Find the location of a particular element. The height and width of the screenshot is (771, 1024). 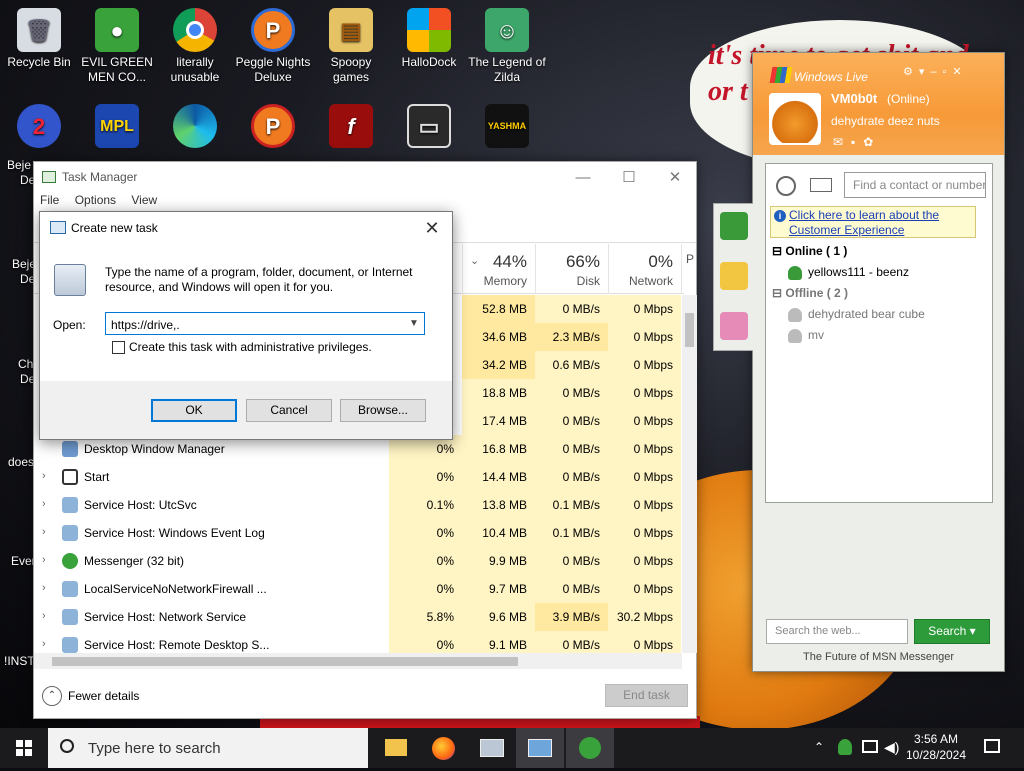

task-manager-titlebar: Task Manager — ☐ ✕ is located at coordinates (365, 177).